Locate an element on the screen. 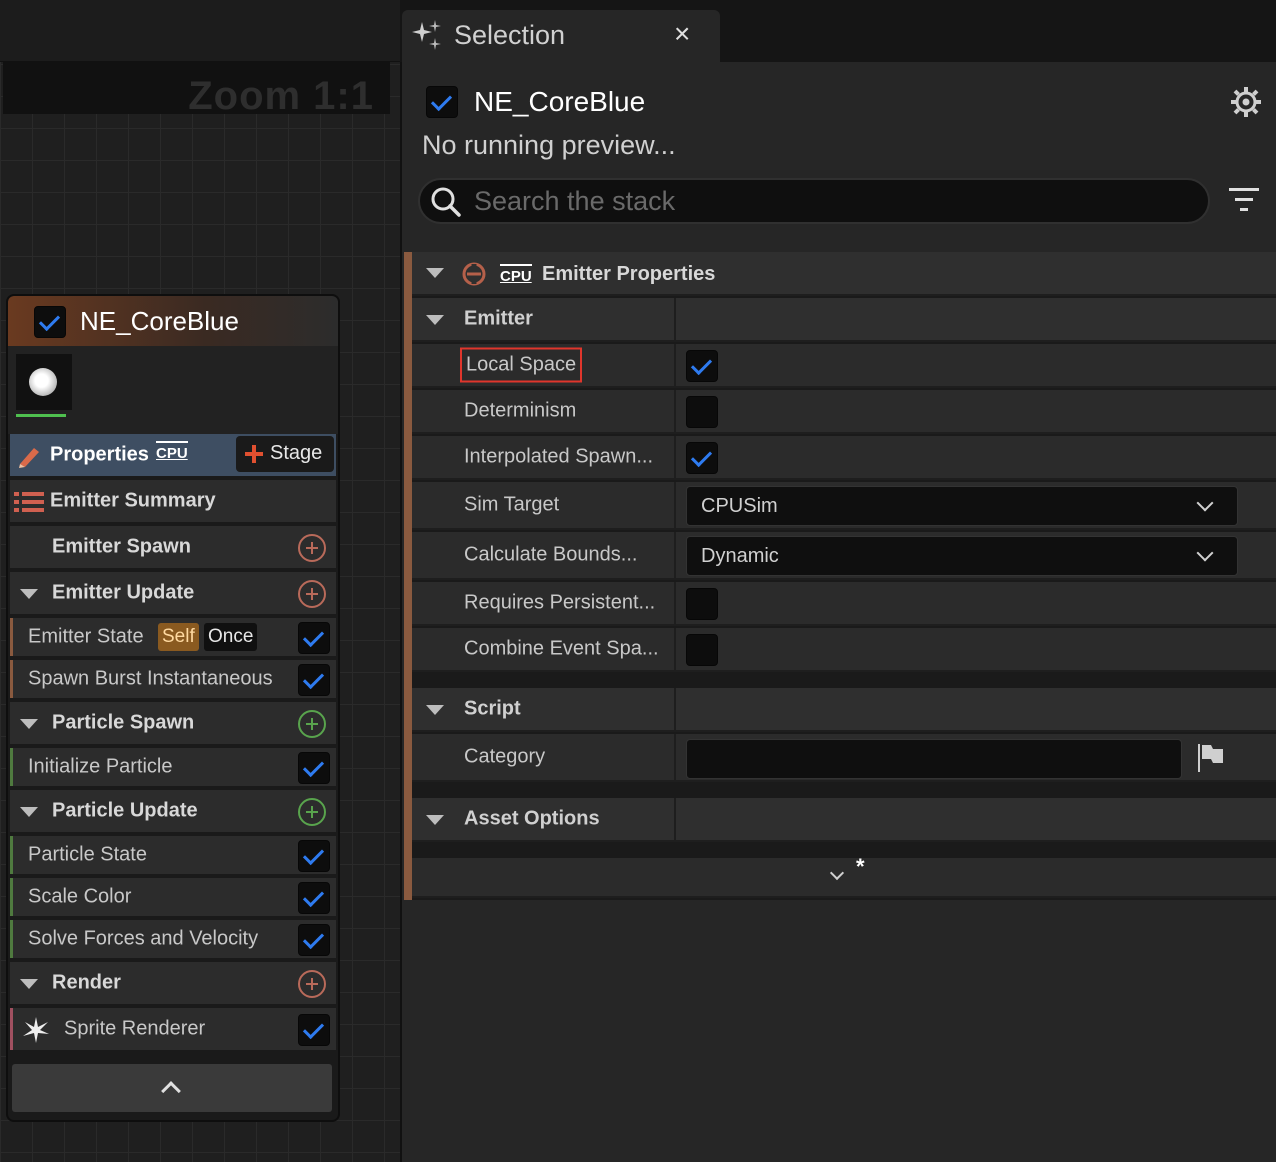 This screenshot has width=1276, height=1162. add-renderer-icon is located at coordinates (312, 984).